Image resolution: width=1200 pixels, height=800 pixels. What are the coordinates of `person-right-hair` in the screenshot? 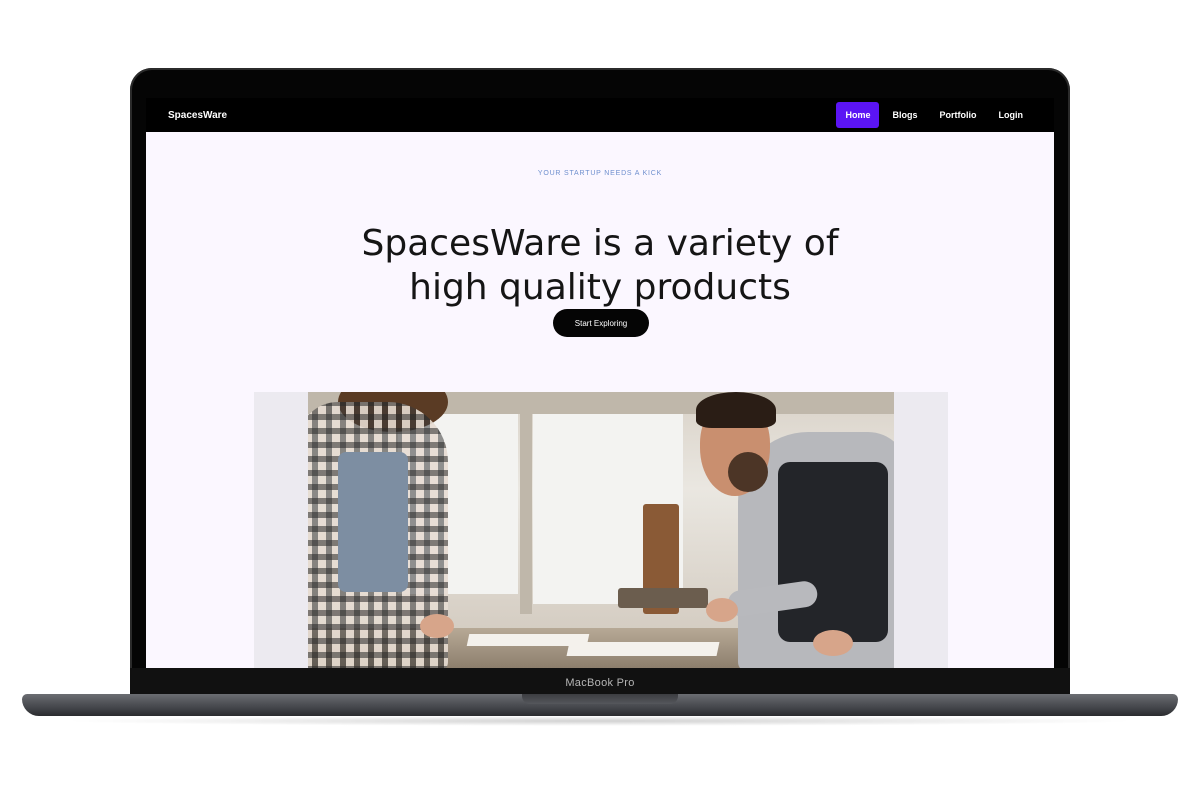 It's located at (736, 410).